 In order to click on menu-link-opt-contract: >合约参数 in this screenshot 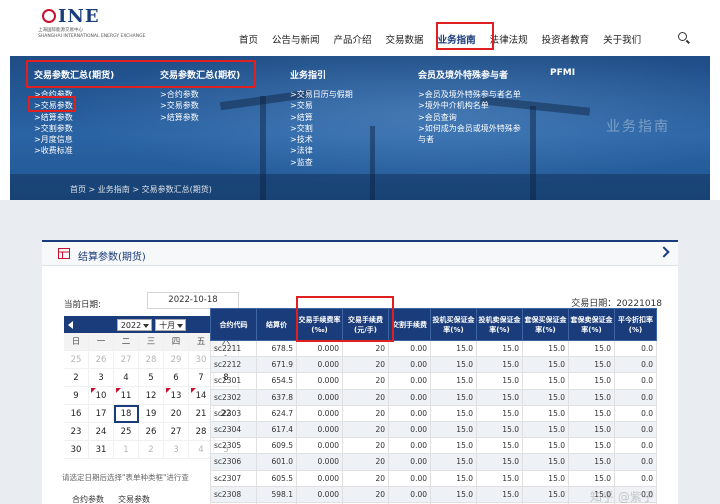, I will do `click(200, 94)`.